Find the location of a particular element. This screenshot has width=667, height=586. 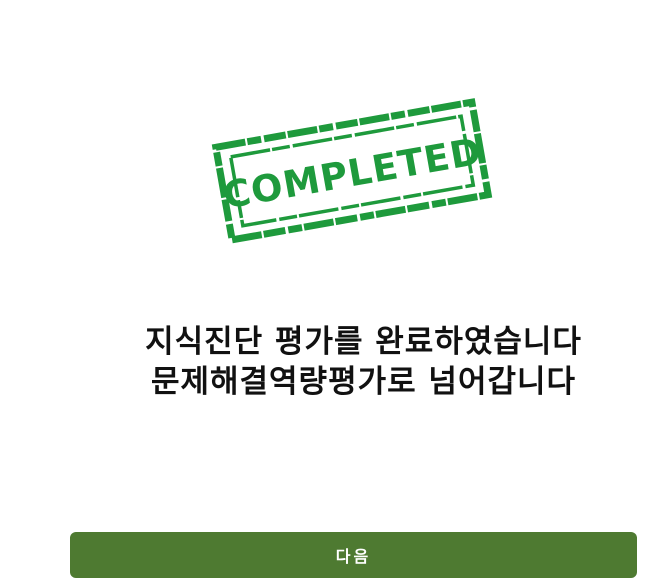

message-line-1: 지식진단 평가를 완료하였습니다 is located at coordinates (363, 342).